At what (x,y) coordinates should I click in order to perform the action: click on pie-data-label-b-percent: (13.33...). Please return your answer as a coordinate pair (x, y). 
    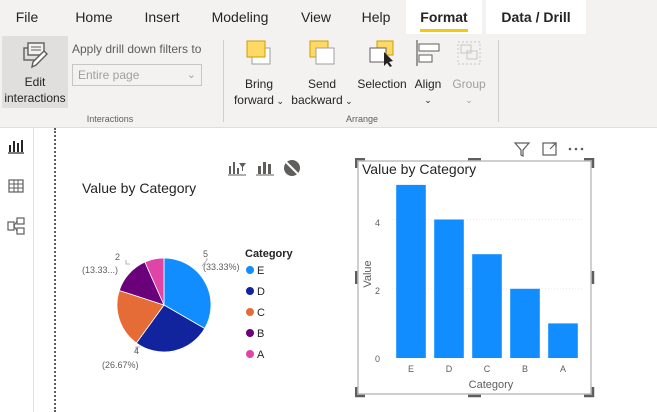
    Looking at the image, I should click on (100, 270).